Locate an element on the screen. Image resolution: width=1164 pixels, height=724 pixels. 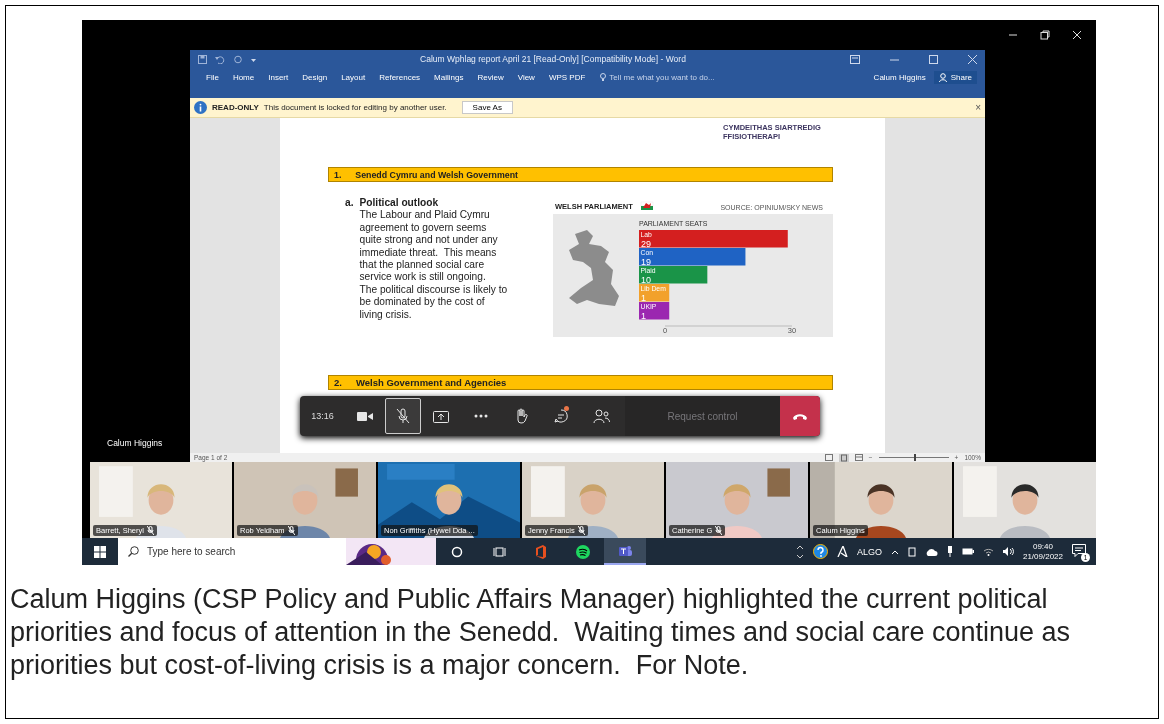
algo-icon is located at coordinates (842, 551).